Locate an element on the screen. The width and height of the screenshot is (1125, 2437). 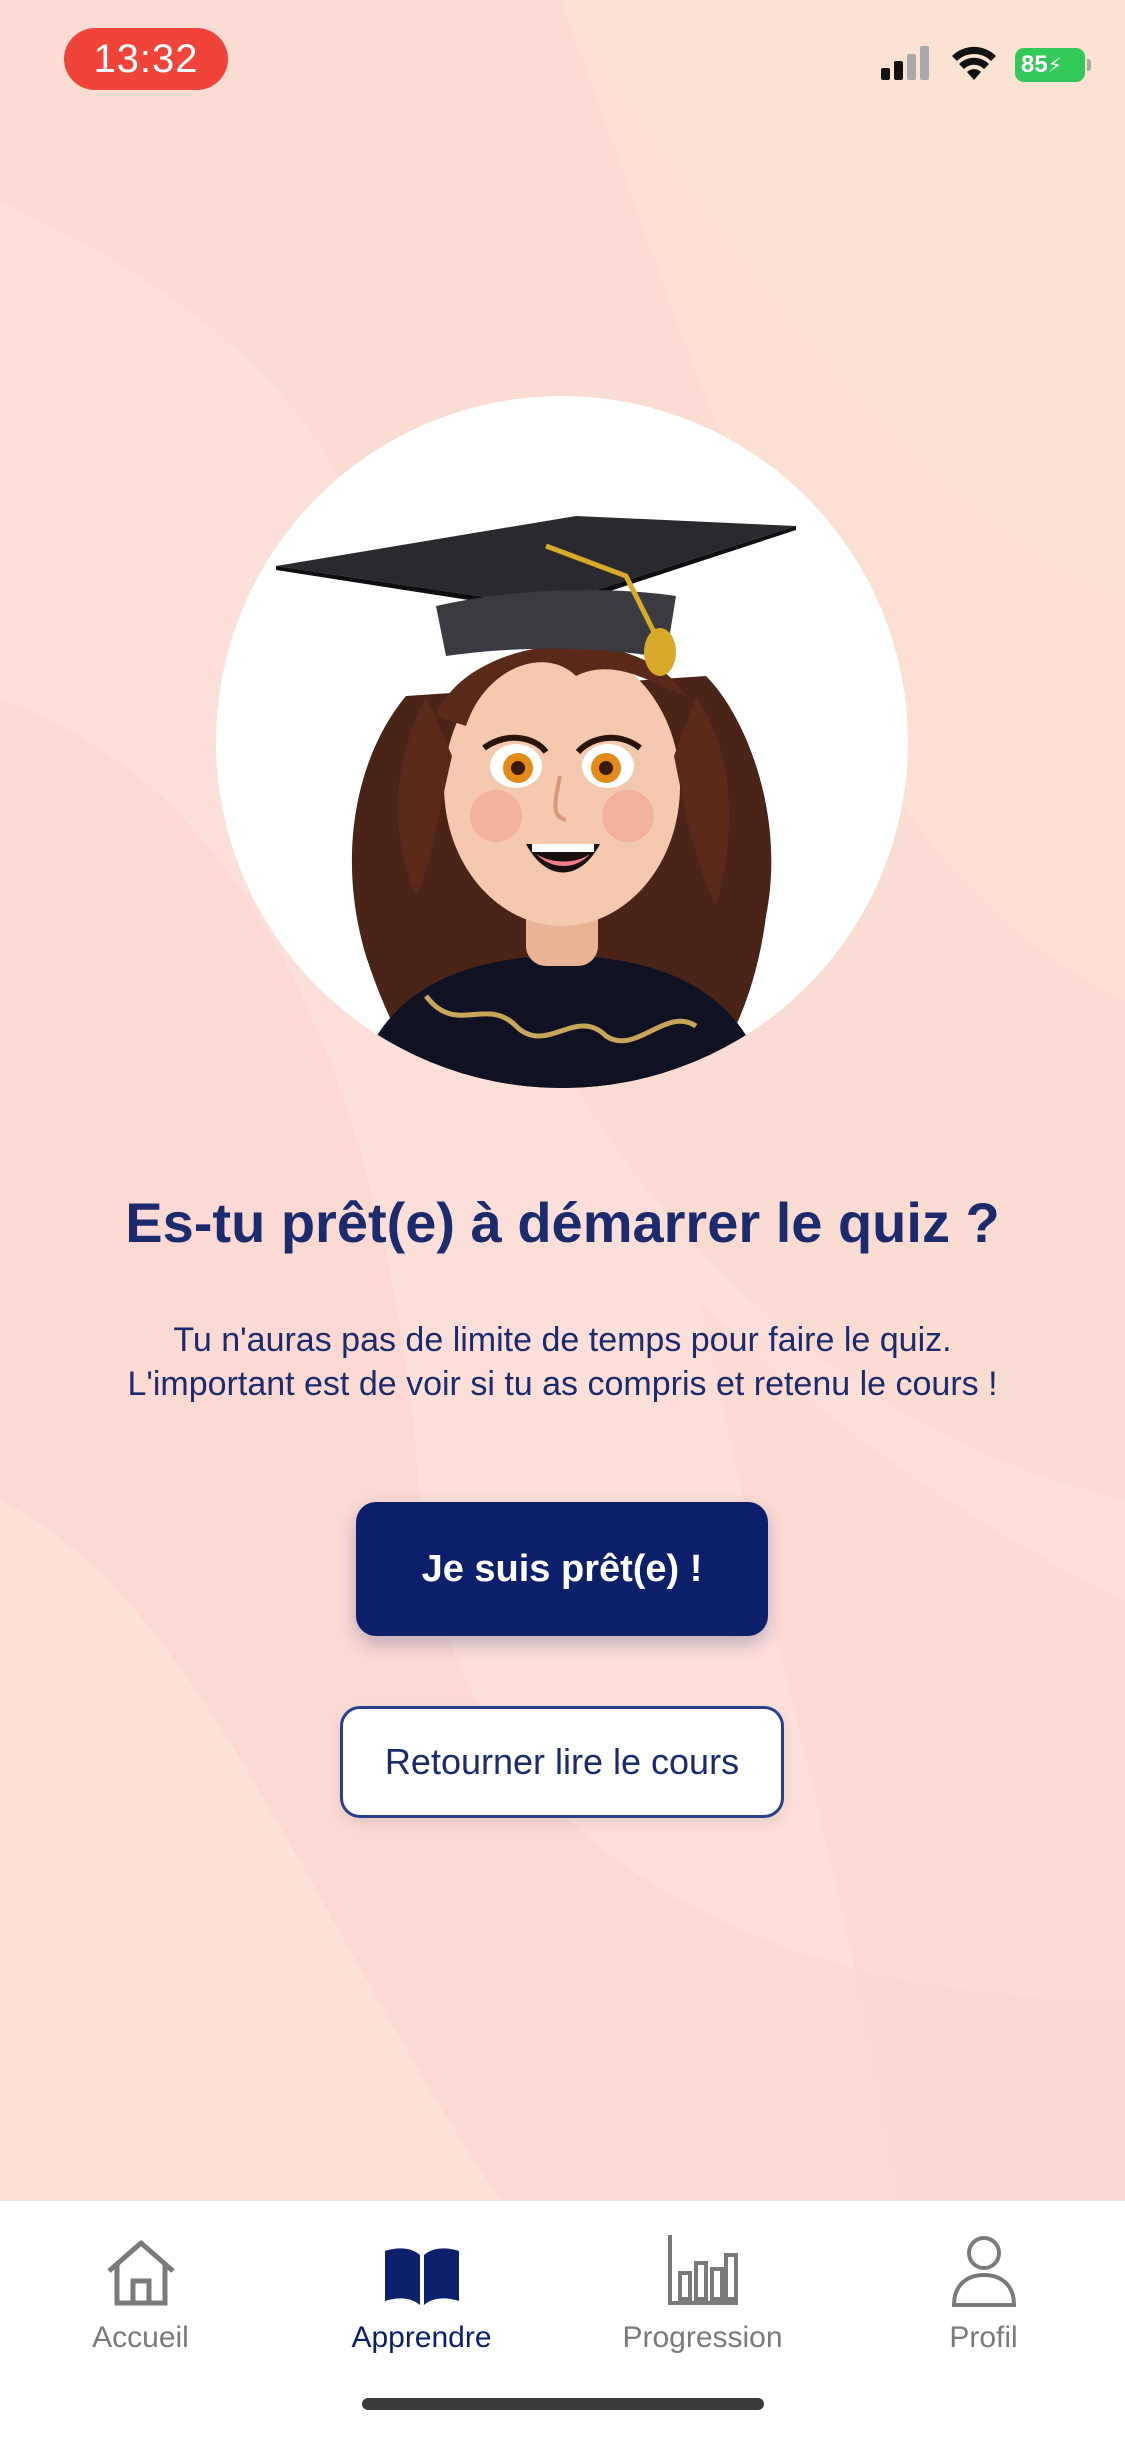
status-icons: 85⚡ is located at coordinates (986, 65).